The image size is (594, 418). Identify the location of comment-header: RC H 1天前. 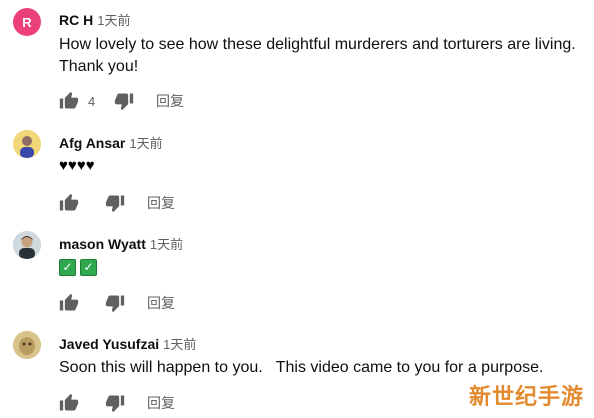
(94, 19).